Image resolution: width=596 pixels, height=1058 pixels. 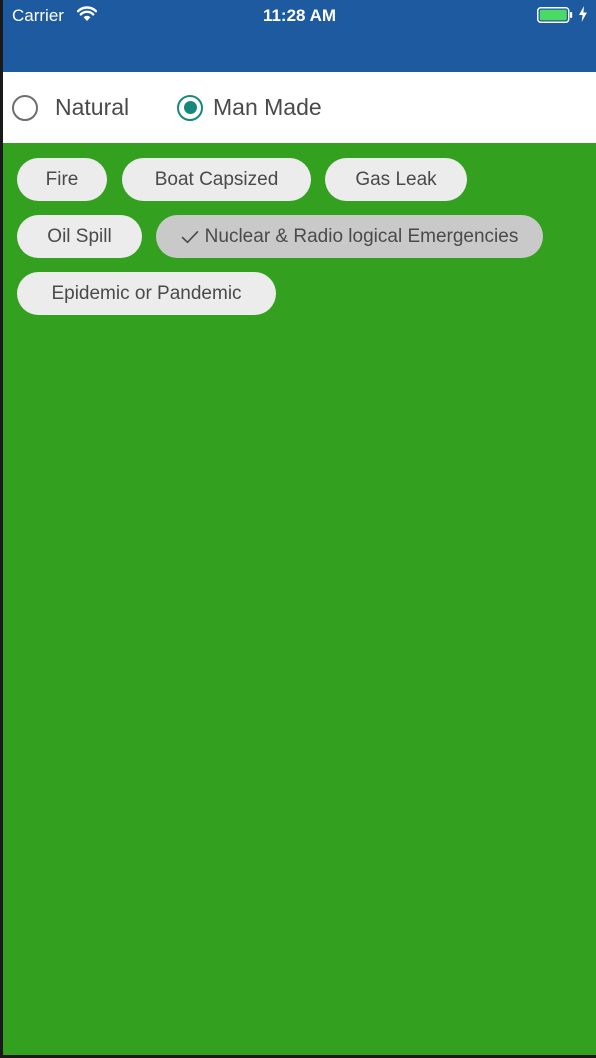 I want to click on chip-label: Gas Leak, so click(x=396, y=179).